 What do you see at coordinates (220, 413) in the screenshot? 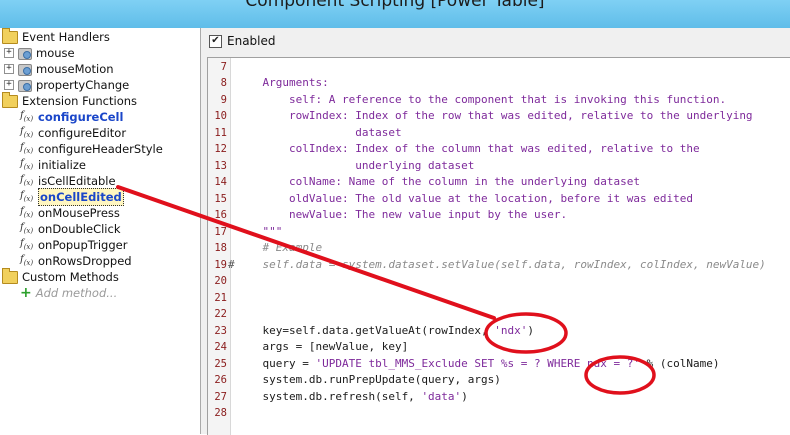
I see `line-number: 28` at bounding box center [220, 413].